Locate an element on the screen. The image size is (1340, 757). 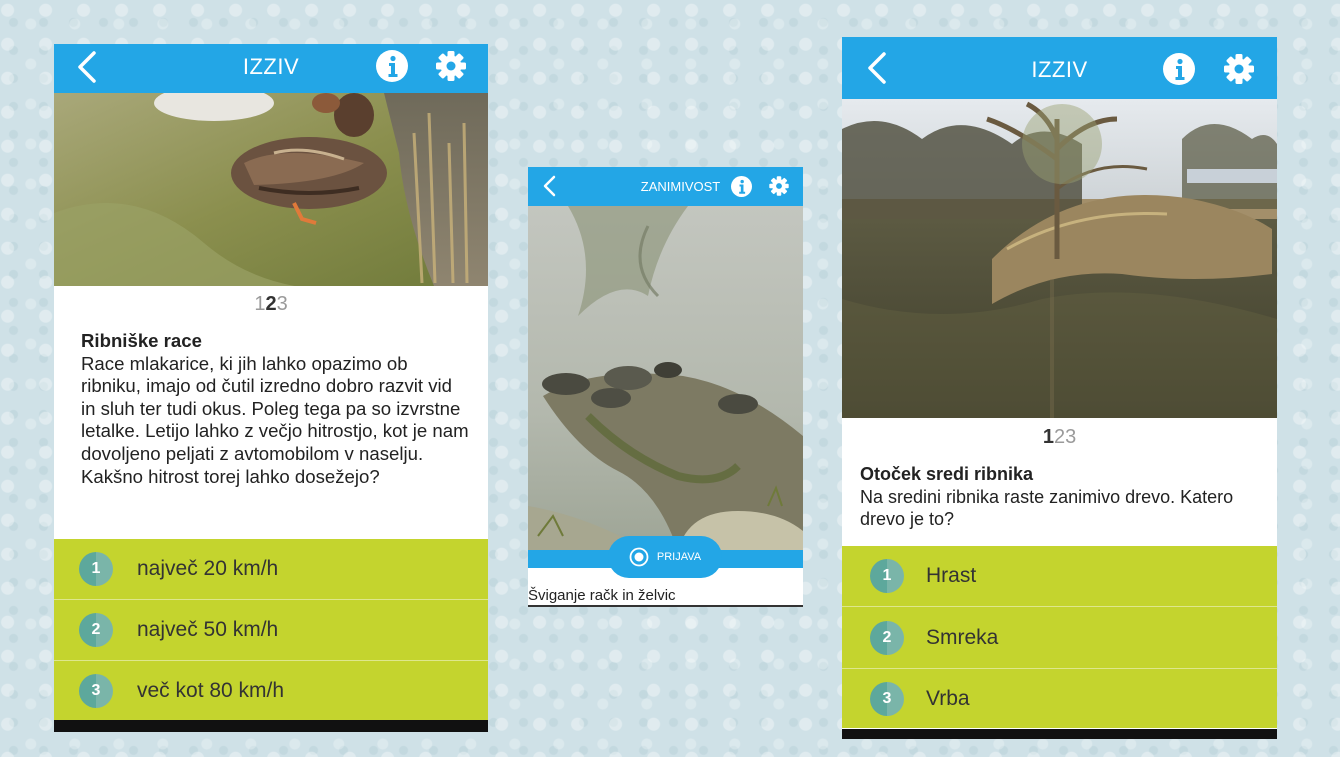
poi-caption: Švigan​je račk in želvic is located at coordinates (602, 595).